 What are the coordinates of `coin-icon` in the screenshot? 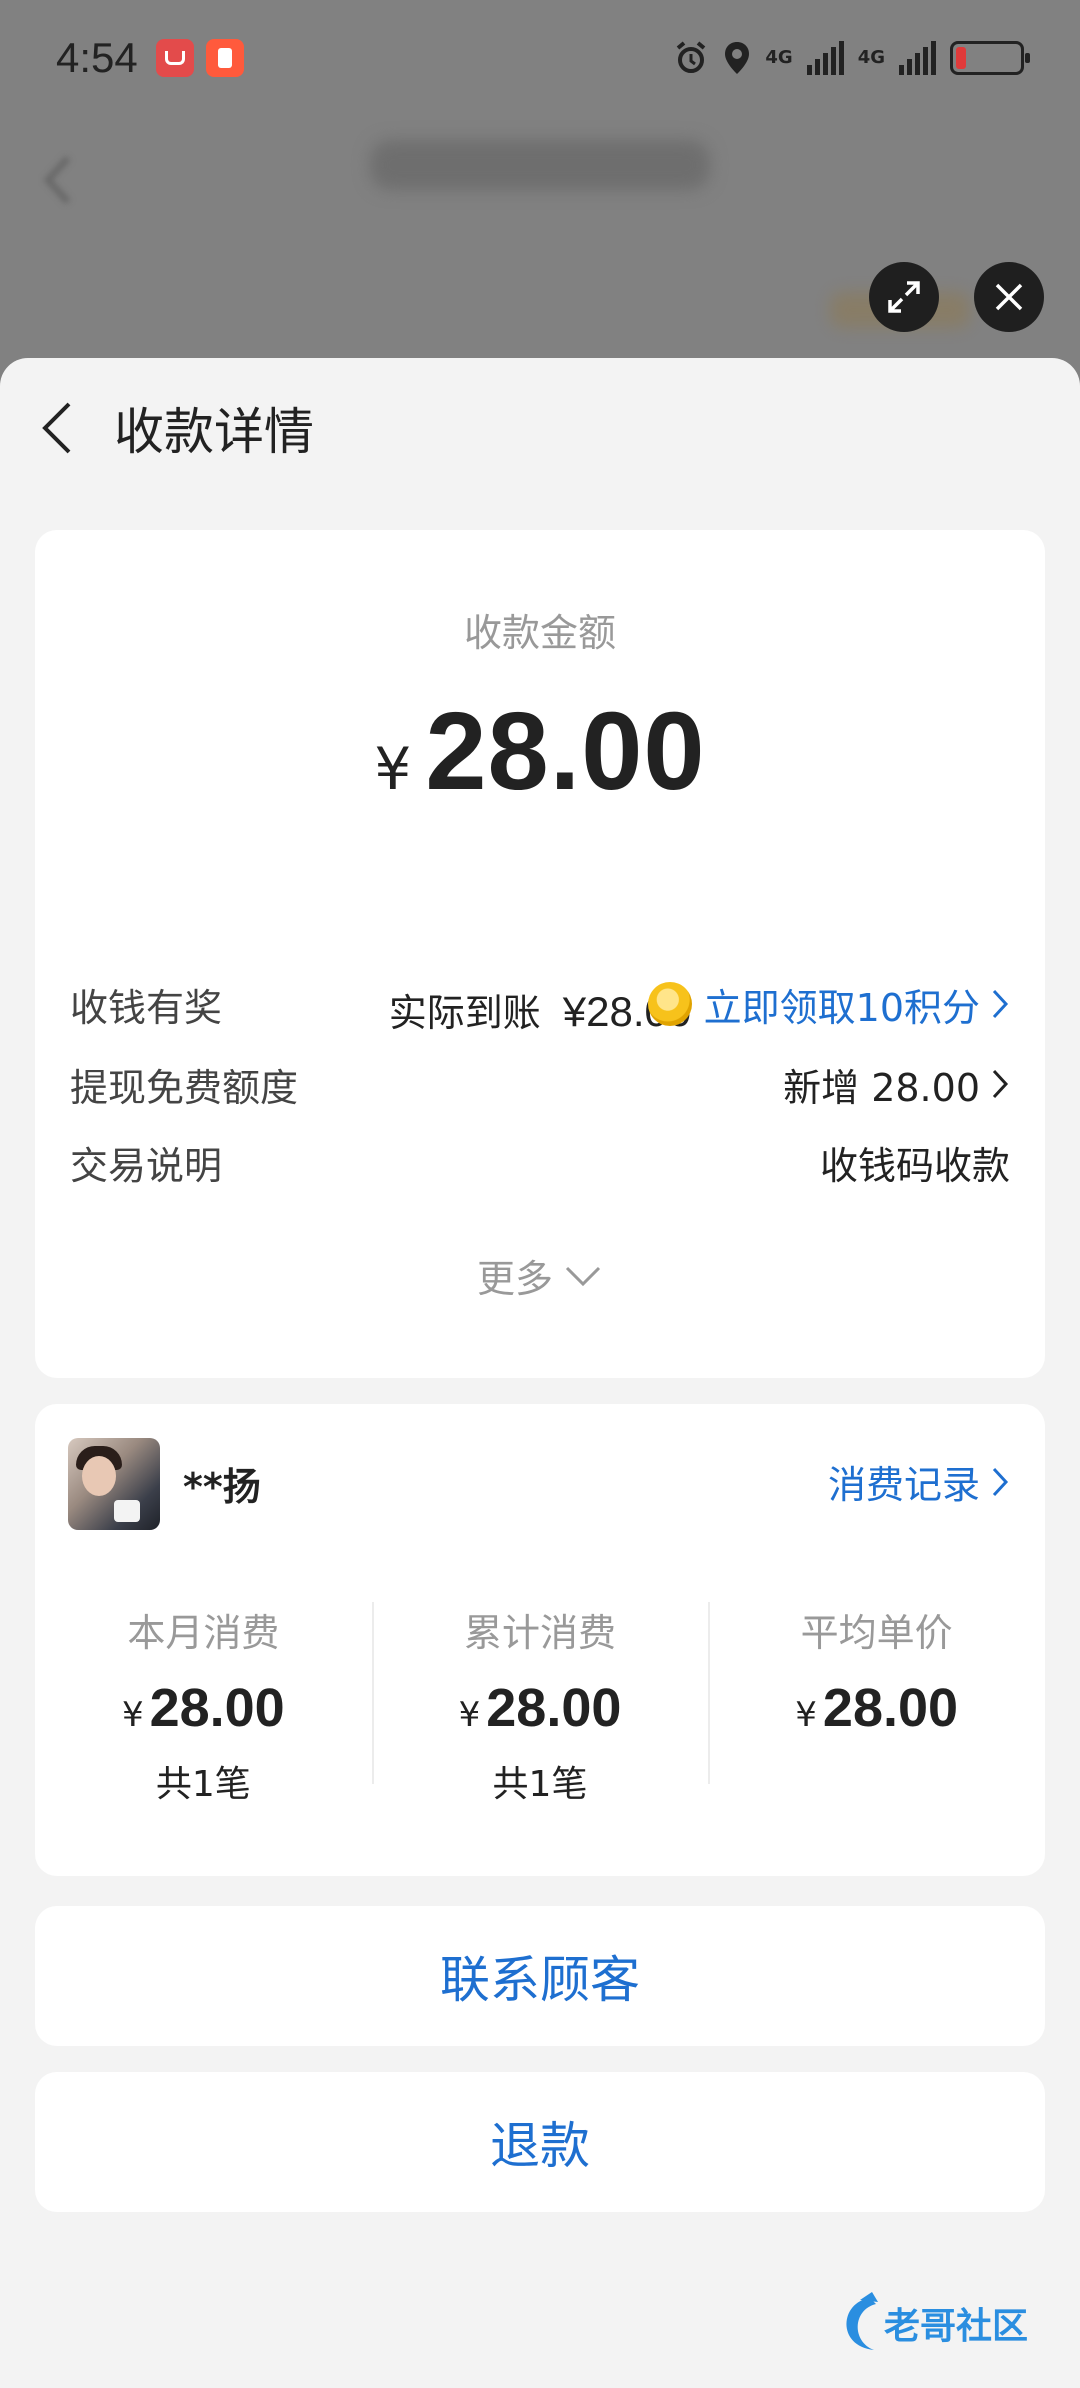 It's located at (669, 1004).